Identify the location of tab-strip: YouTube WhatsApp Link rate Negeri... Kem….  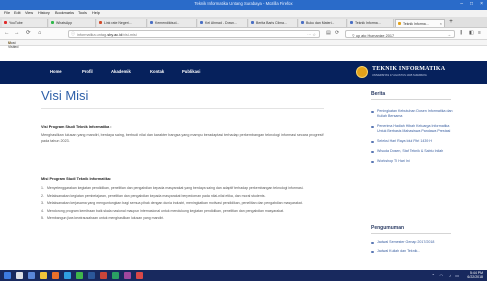
(243, 22).